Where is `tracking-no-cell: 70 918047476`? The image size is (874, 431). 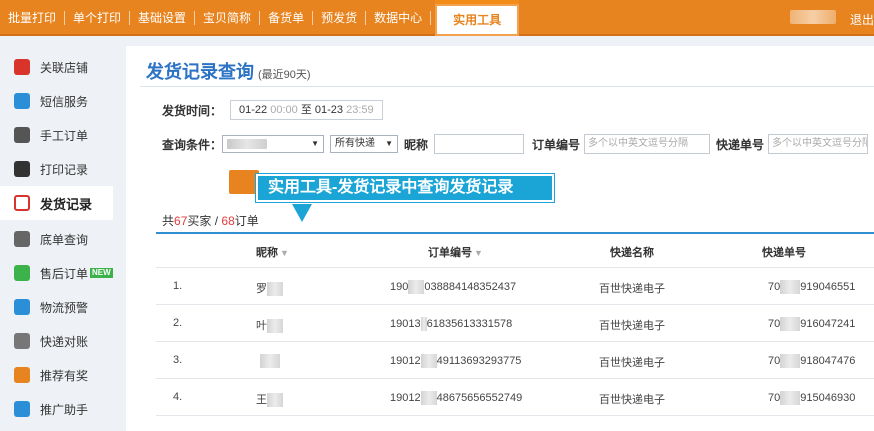
tracking-no-cell: 70 918047476 is located at coordinates (812, 361).